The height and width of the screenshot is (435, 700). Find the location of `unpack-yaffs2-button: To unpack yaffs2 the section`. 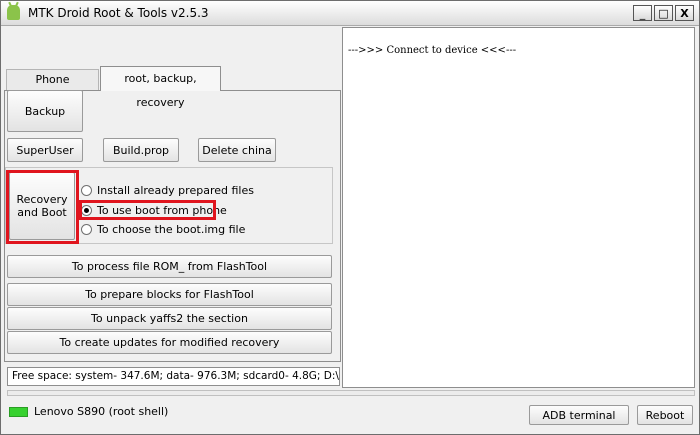

unpack-yaffs2-button: To unpack yaffs2 the section is located at coordinates (169, 318).